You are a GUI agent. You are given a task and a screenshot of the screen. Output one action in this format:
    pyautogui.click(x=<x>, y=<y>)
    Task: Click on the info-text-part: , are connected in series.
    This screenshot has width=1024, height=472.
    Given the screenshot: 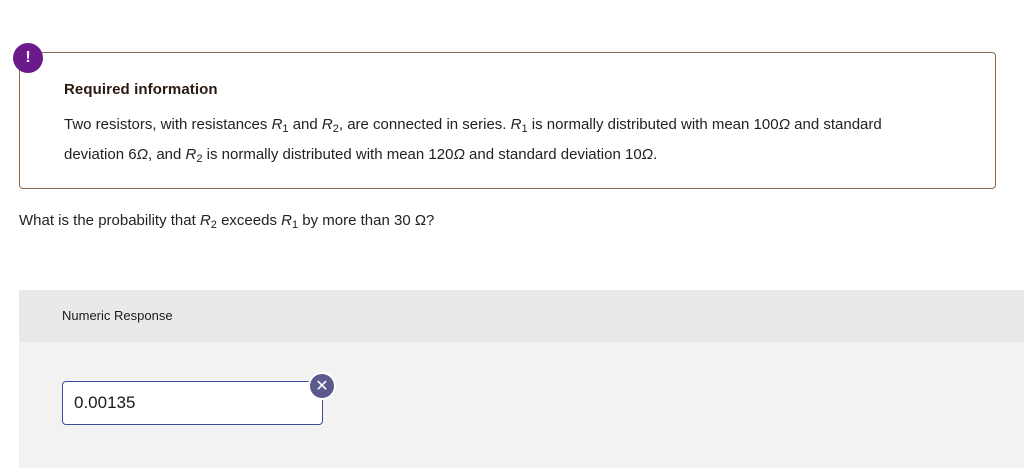 What is the action you would take?
    pyautogui.click(x=424, y=124)
    